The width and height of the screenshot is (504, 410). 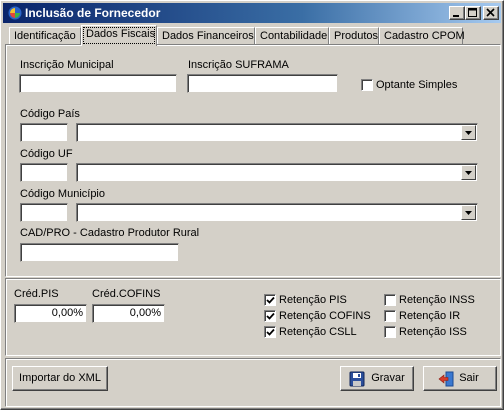 I want to click on app-icon, so click(x=15, y=13).